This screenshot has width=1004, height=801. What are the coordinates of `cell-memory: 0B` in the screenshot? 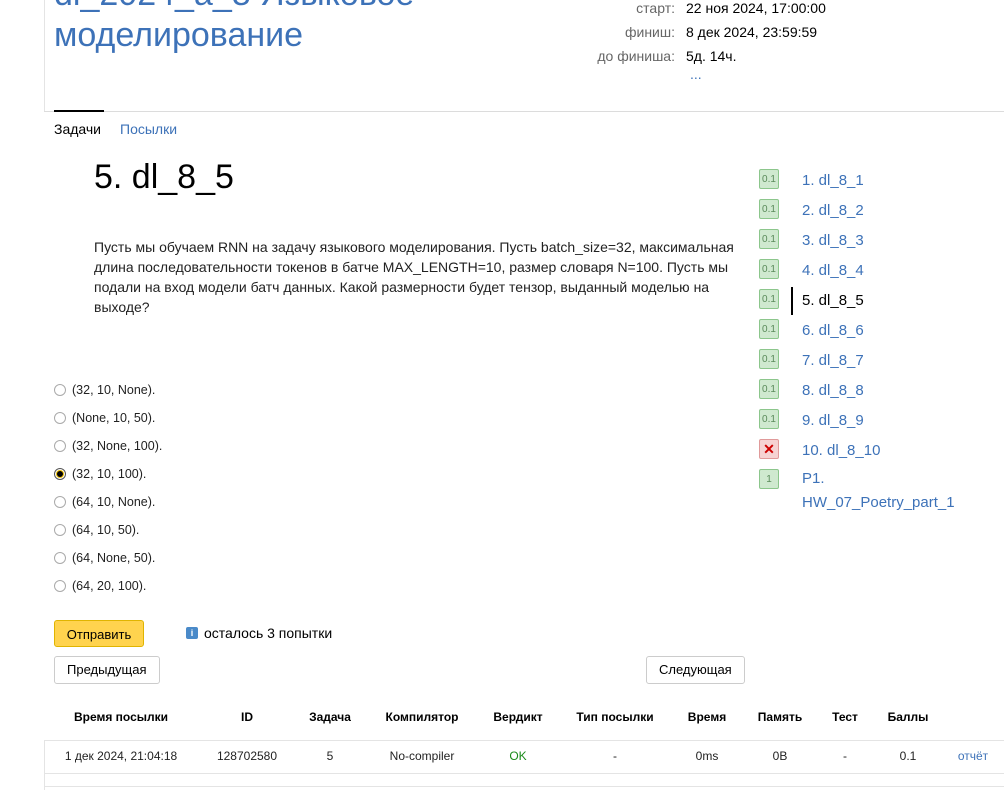 It's located at (780, 756).